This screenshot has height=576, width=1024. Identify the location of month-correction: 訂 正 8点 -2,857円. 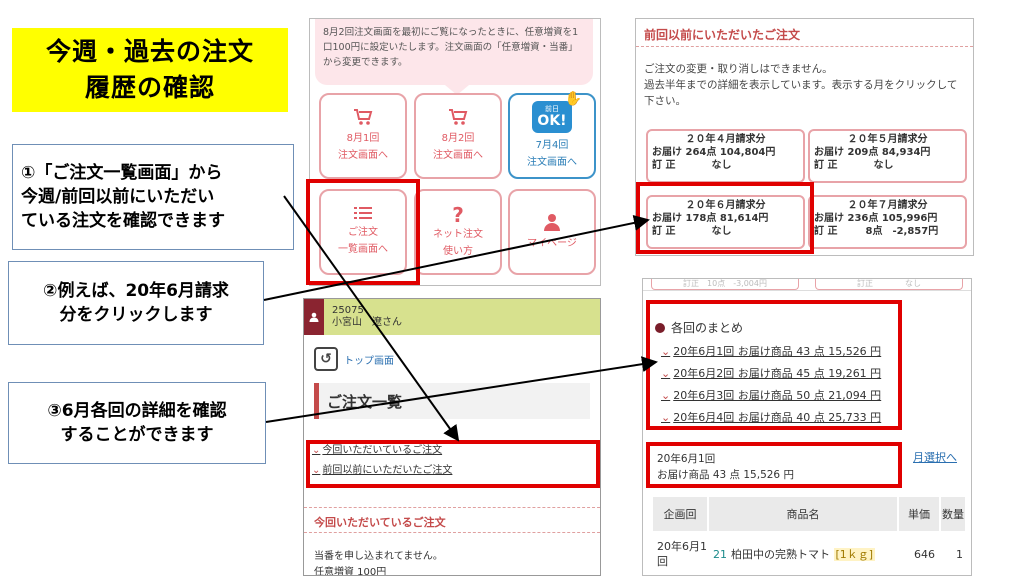
(887, 231).